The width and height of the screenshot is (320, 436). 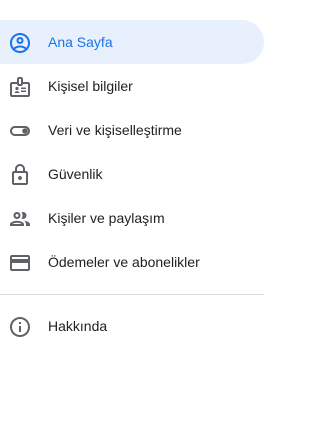 What do you see at coordinates (20, 43) in the screenshot?
I see `account-circle-icon` at bounding box center [20, 43].